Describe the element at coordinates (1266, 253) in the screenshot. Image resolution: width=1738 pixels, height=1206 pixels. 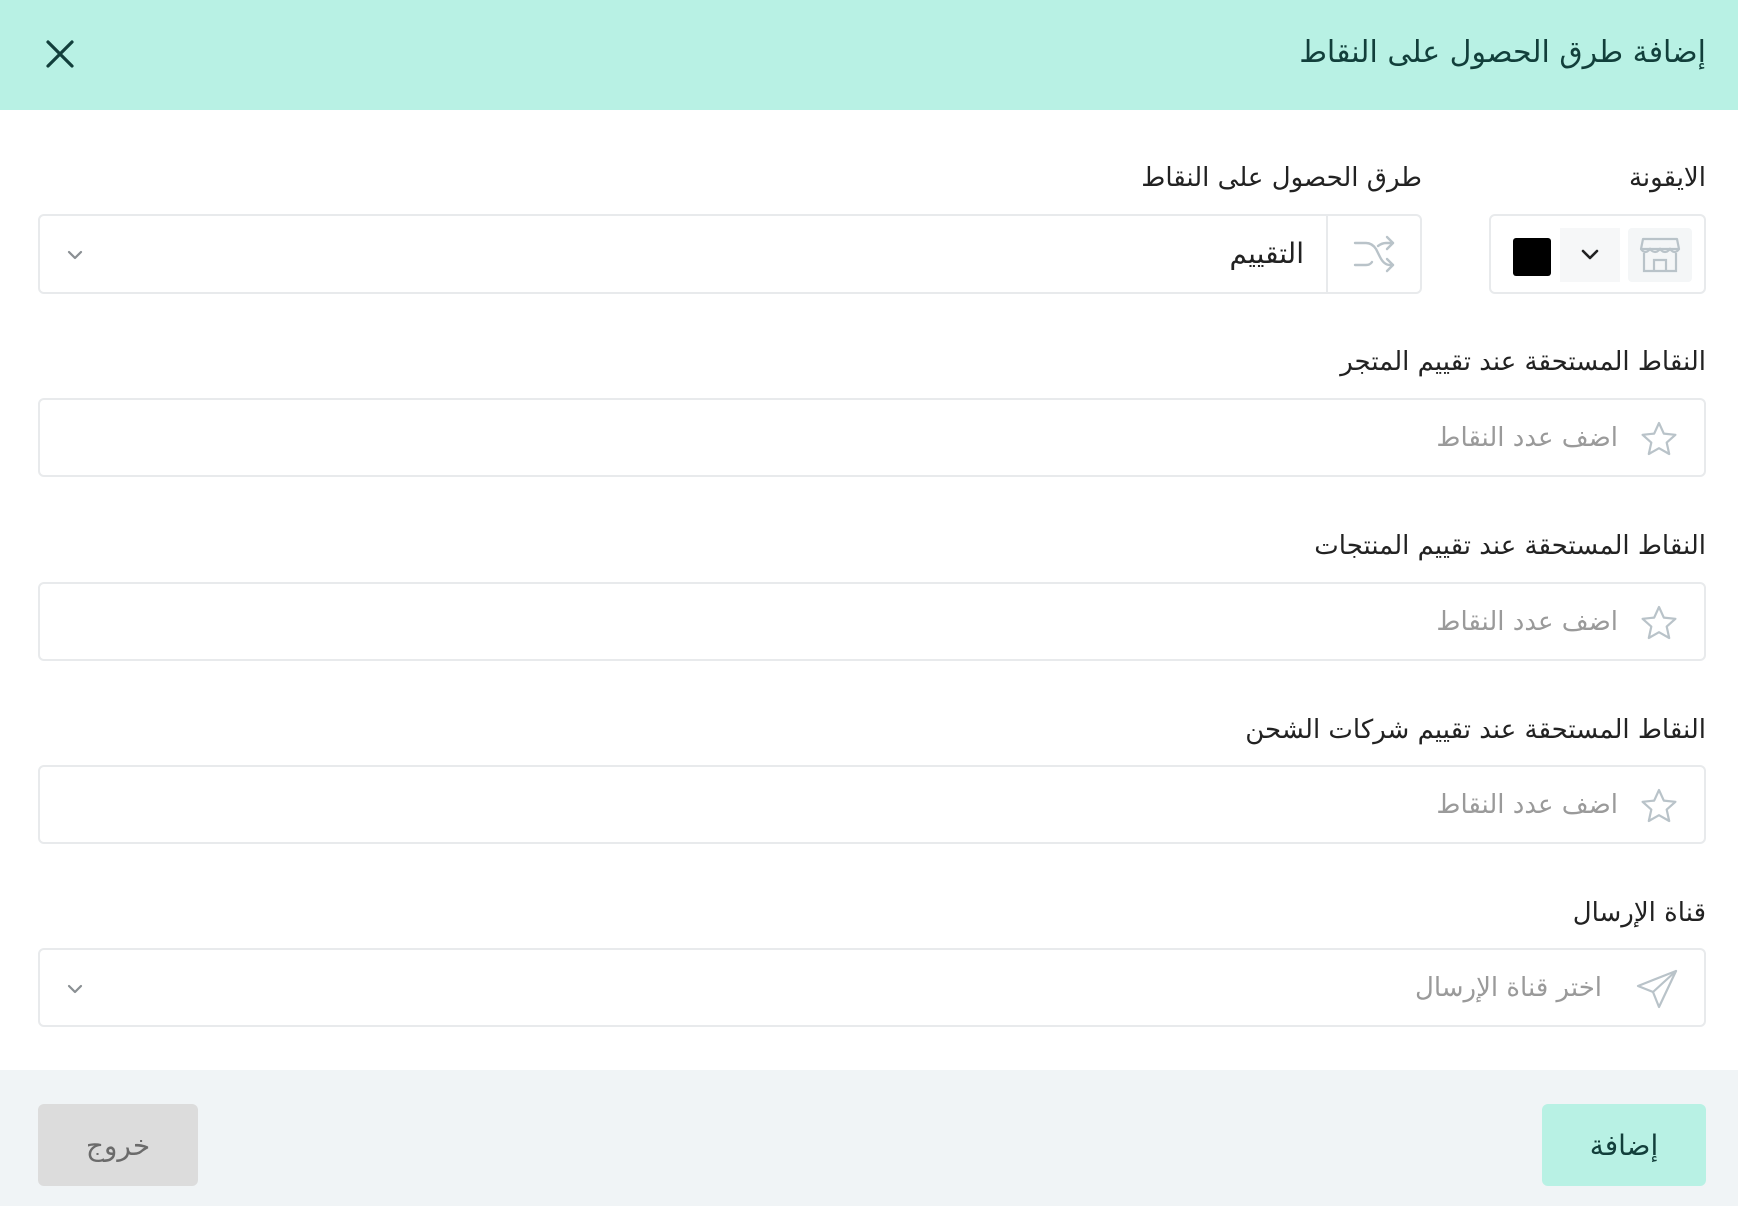
I see `method-selected-value: التقييم` at that location.